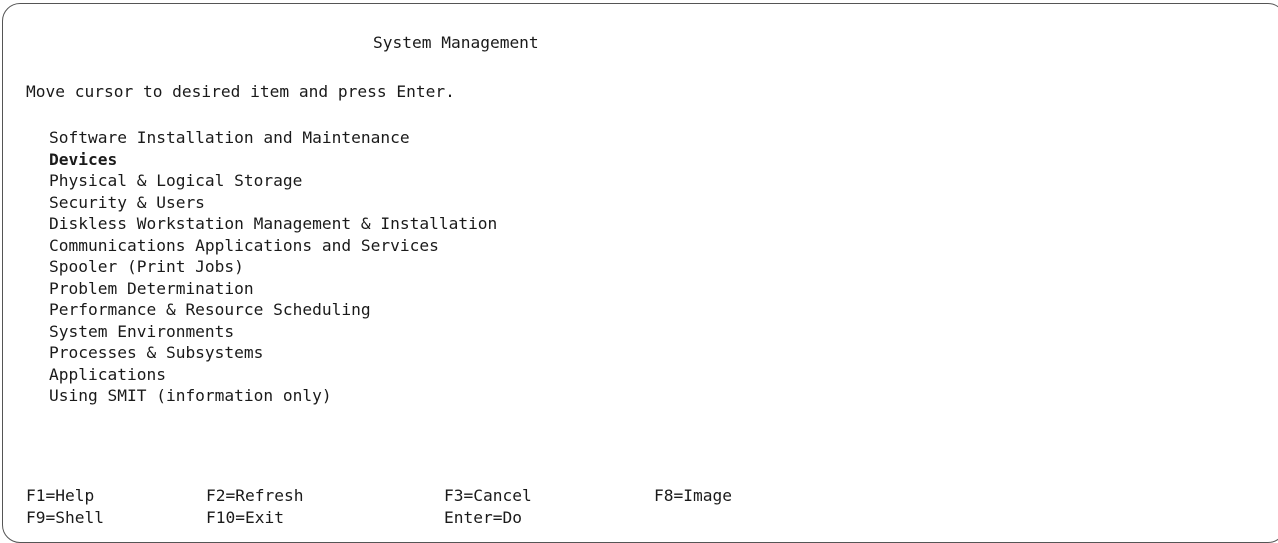 The width and height of the screenshot is (1278, 543). What do you see at coordinates (693, 496) in the screenshot?
I see `f8-image-key: F8=Image` at bounding box center [693, 496].